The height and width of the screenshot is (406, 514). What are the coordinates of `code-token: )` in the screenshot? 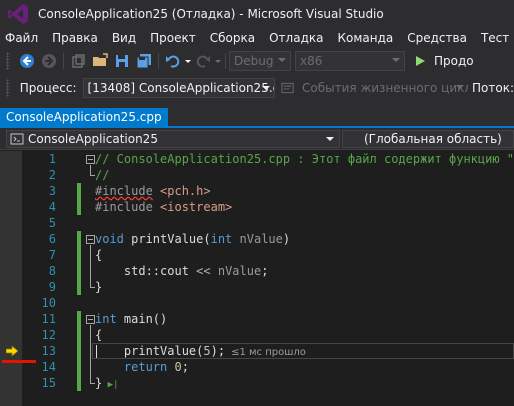 It's located at (286, 239).